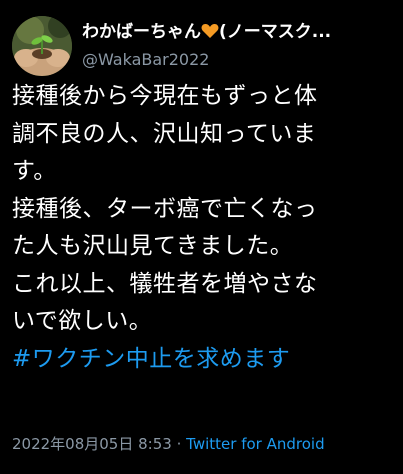 This screenshot has width=403, height=474. Describe the element at coordinates (153, 246) in the screenshot. I see `tweet-text-line: た人も沢山見てきました。` at that location.